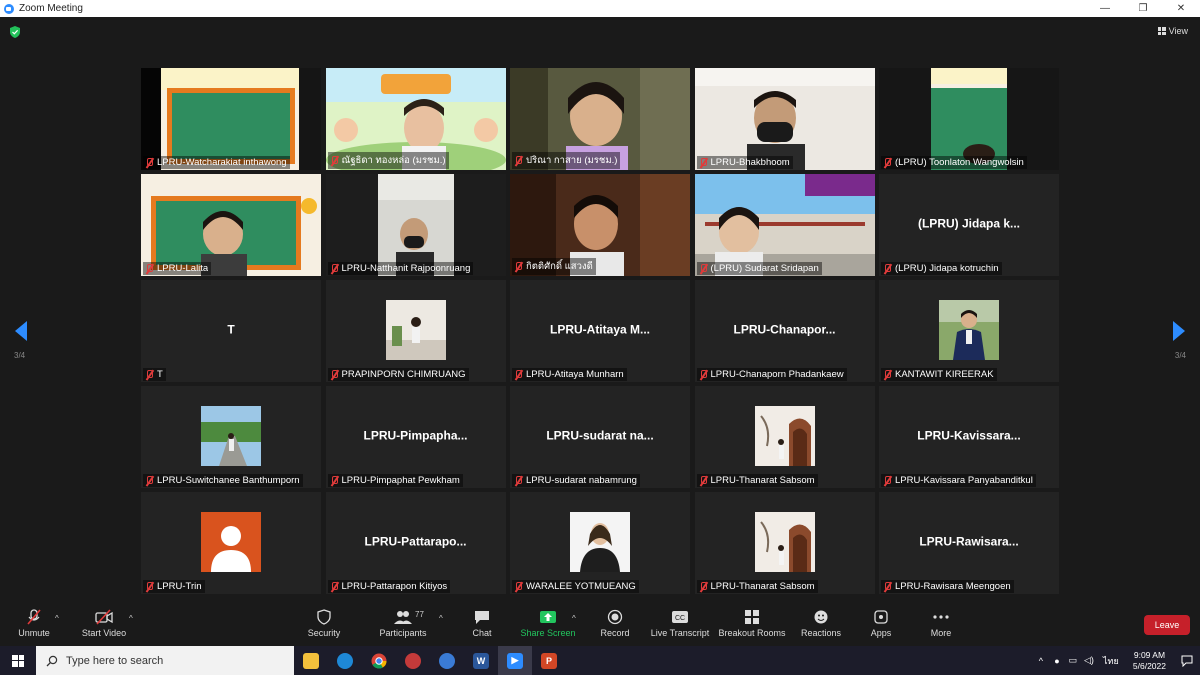  I want to click on participants-button: Participants, so click(403, 623).